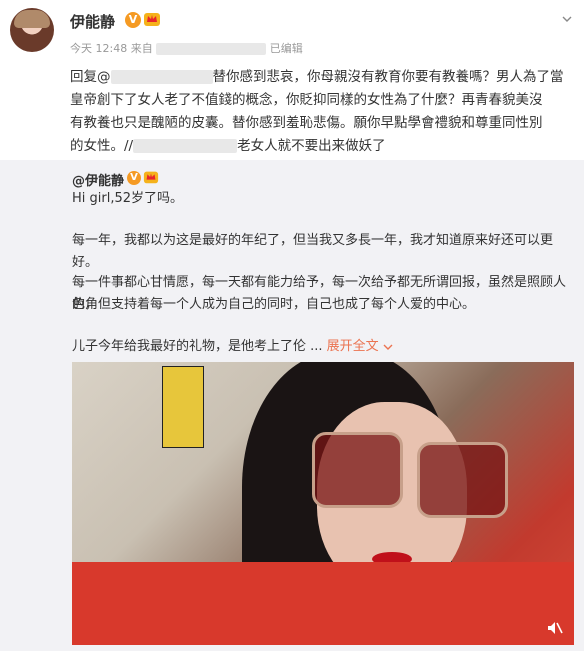  What do you see at coordinates (462, 480) in the screenshot?
I see `sunglasses-lens-right` at bounding box center [462, 480].